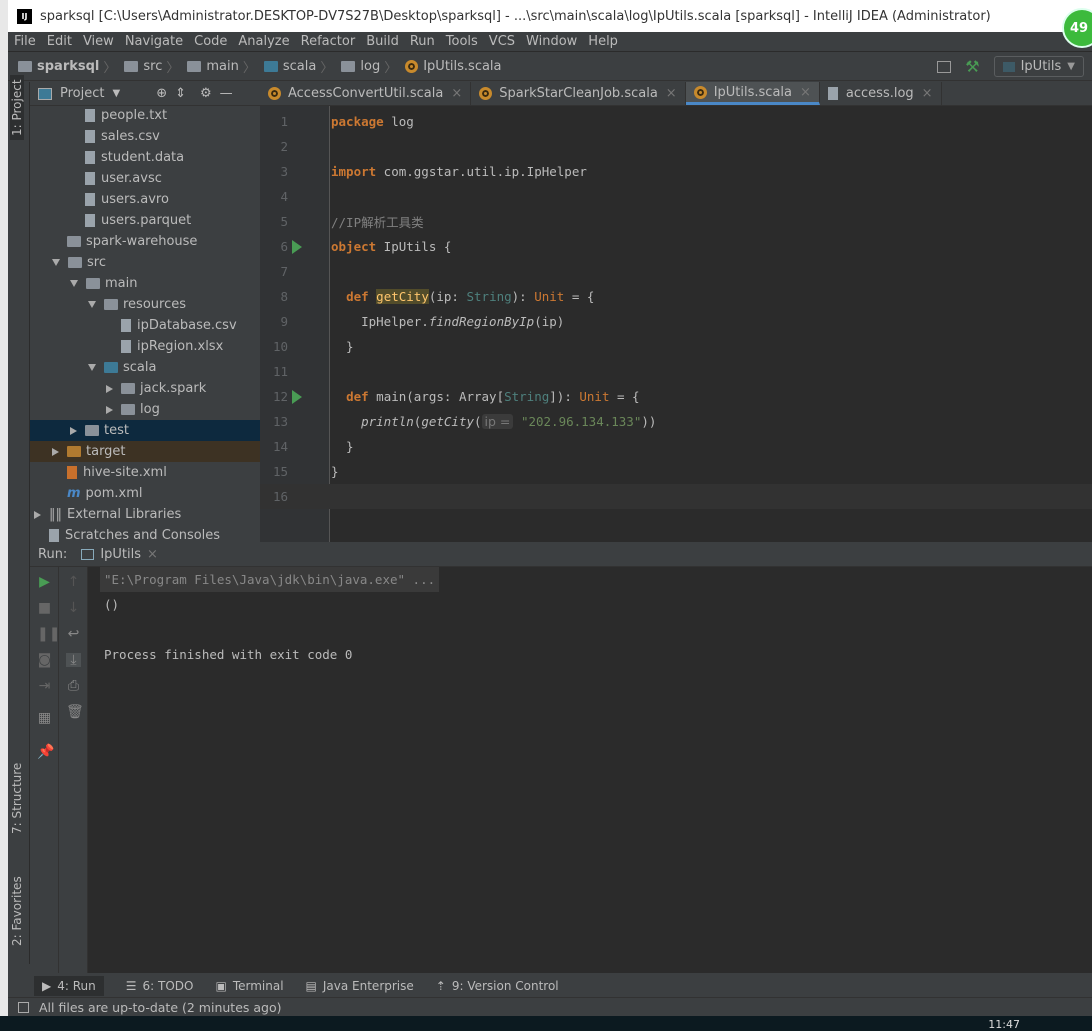 This screenshot has height=1031, width=1092. Describe the element at coordinates (145, 304) in the screenshot. I see `tree-item: resources` at that location.